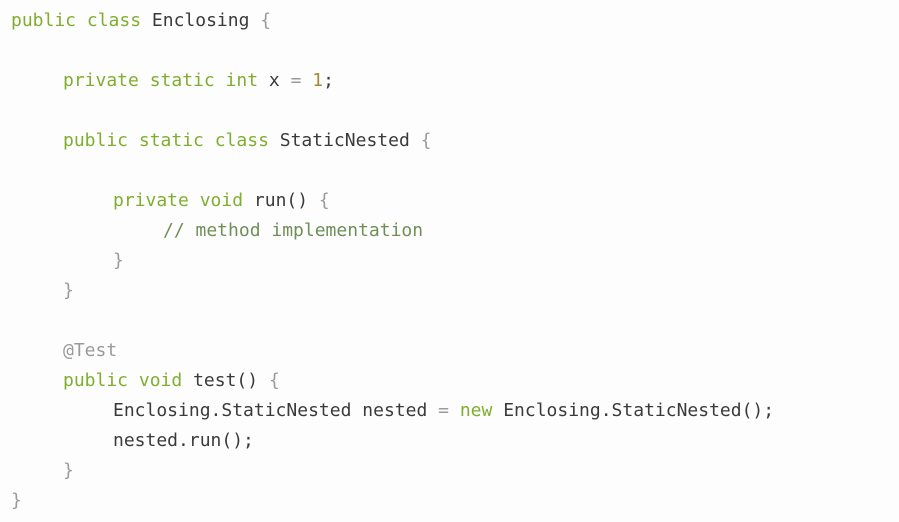 Image resolution: width=899 pixels, height=522 pixels. I want to click on semicolon: ;, so click(328, 80).